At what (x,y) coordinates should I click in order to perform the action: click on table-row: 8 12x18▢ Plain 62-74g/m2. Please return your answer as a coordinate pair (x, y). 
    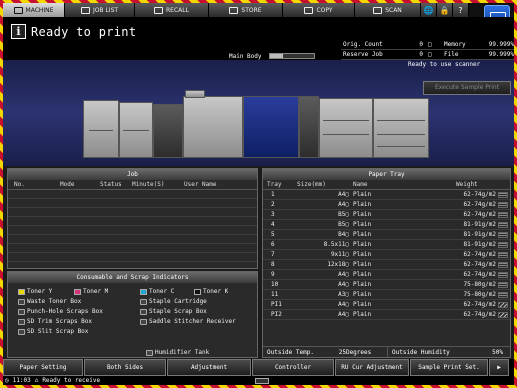
    Looking at the image, I should click on (386, 265).